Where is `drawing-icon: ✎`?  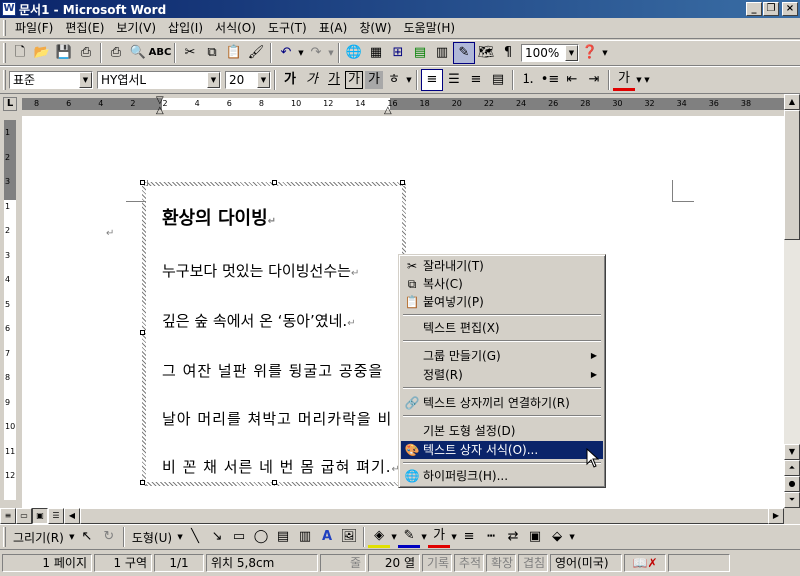
drawing-icon: ✎ is located at coordinates (464, 53).